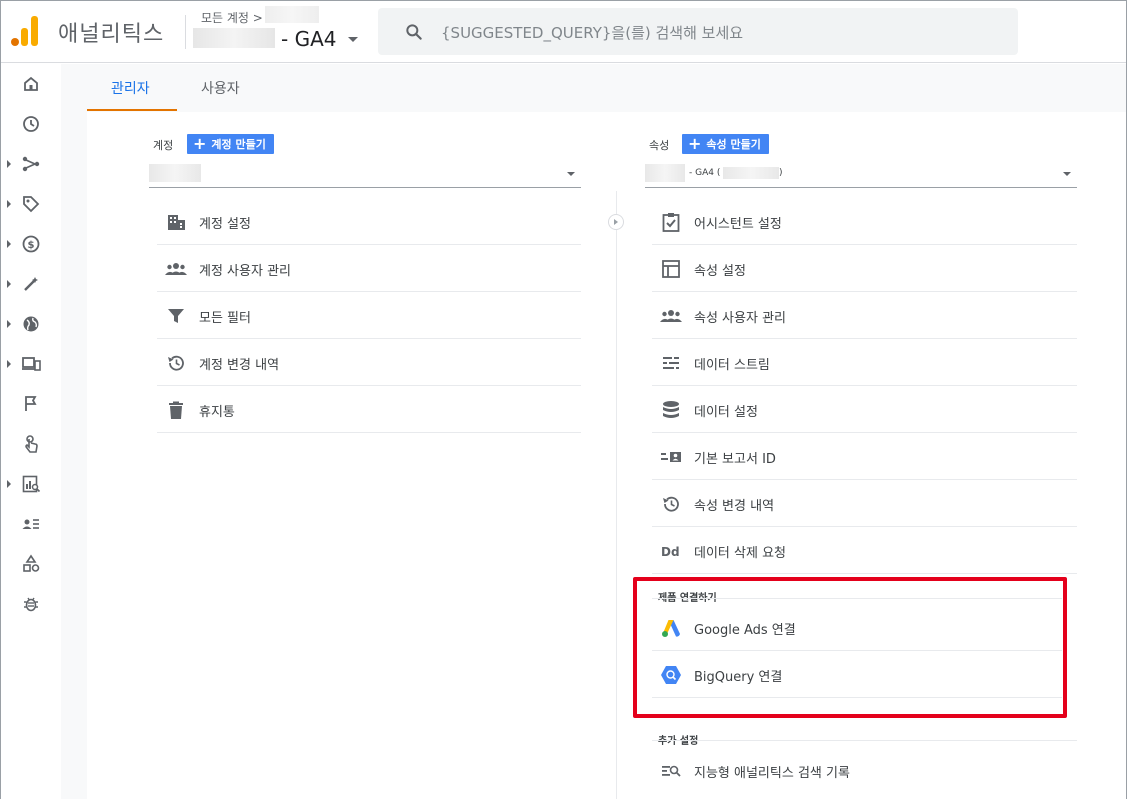 The image size is (1127, 799). What do you see at coordinates (111, 32) in the screenshot?
I see `app-title: 애널리틱스` at bounding box center [111, 32].